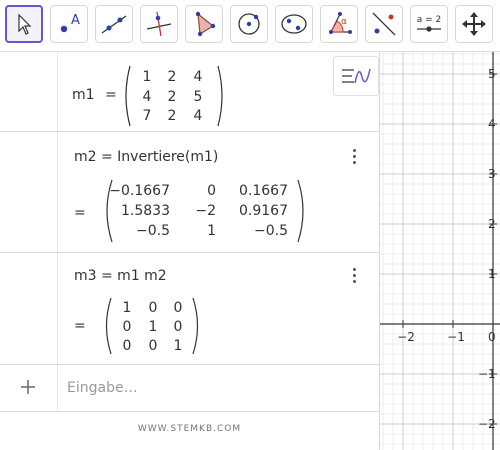 The height and width of the screenshot is (450, 500). Describe the element at coordinates (146, 157) in the screenshot. I see `m2-definition: m2 = Invertiere(m1)` at that location.